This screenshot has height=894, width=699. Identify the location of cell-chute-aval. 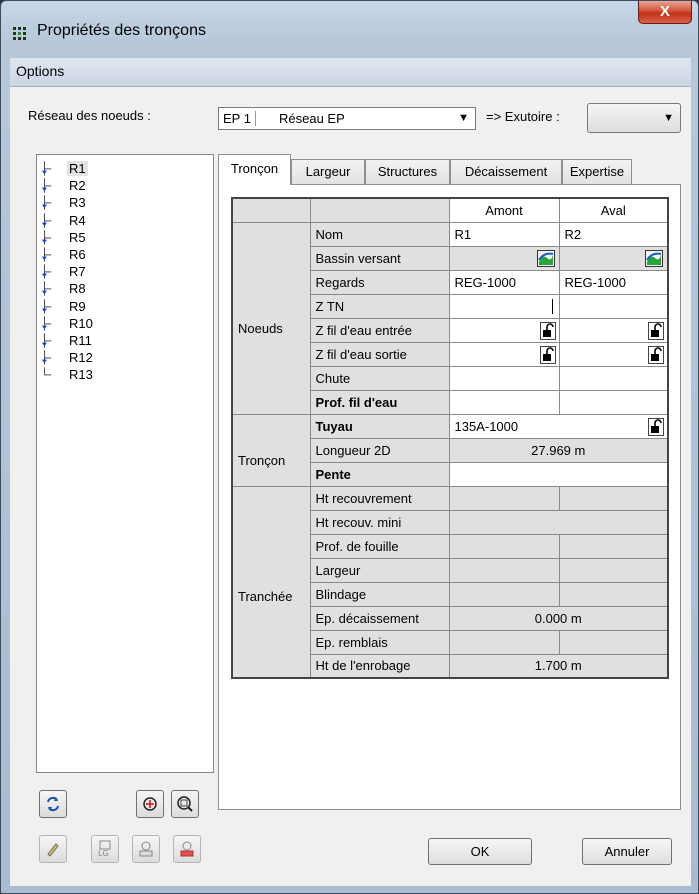
(613, 378).